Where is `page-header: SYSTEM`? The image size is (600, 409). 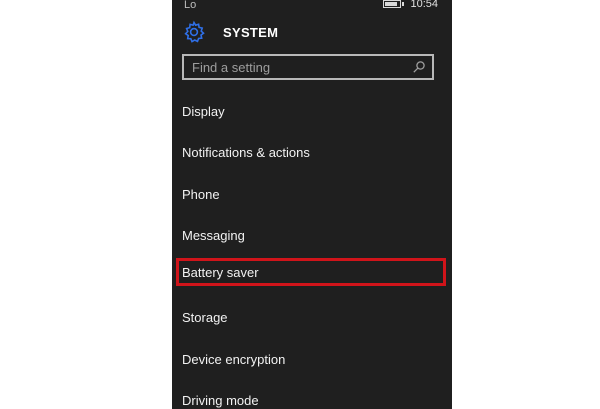 page-header: SYSTEM is located at coordinates (312, 34).